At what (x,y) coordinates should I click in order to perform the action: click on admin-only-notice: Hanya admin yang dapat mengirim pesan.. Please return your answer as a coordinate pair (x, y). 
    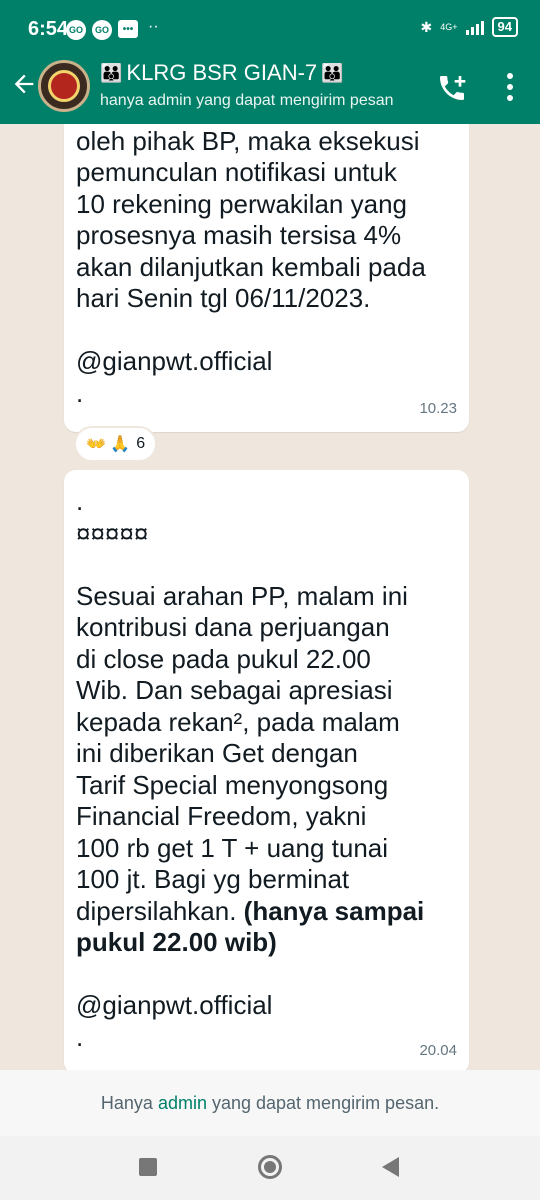
    Looking at the image, I should click on (270, 1103).